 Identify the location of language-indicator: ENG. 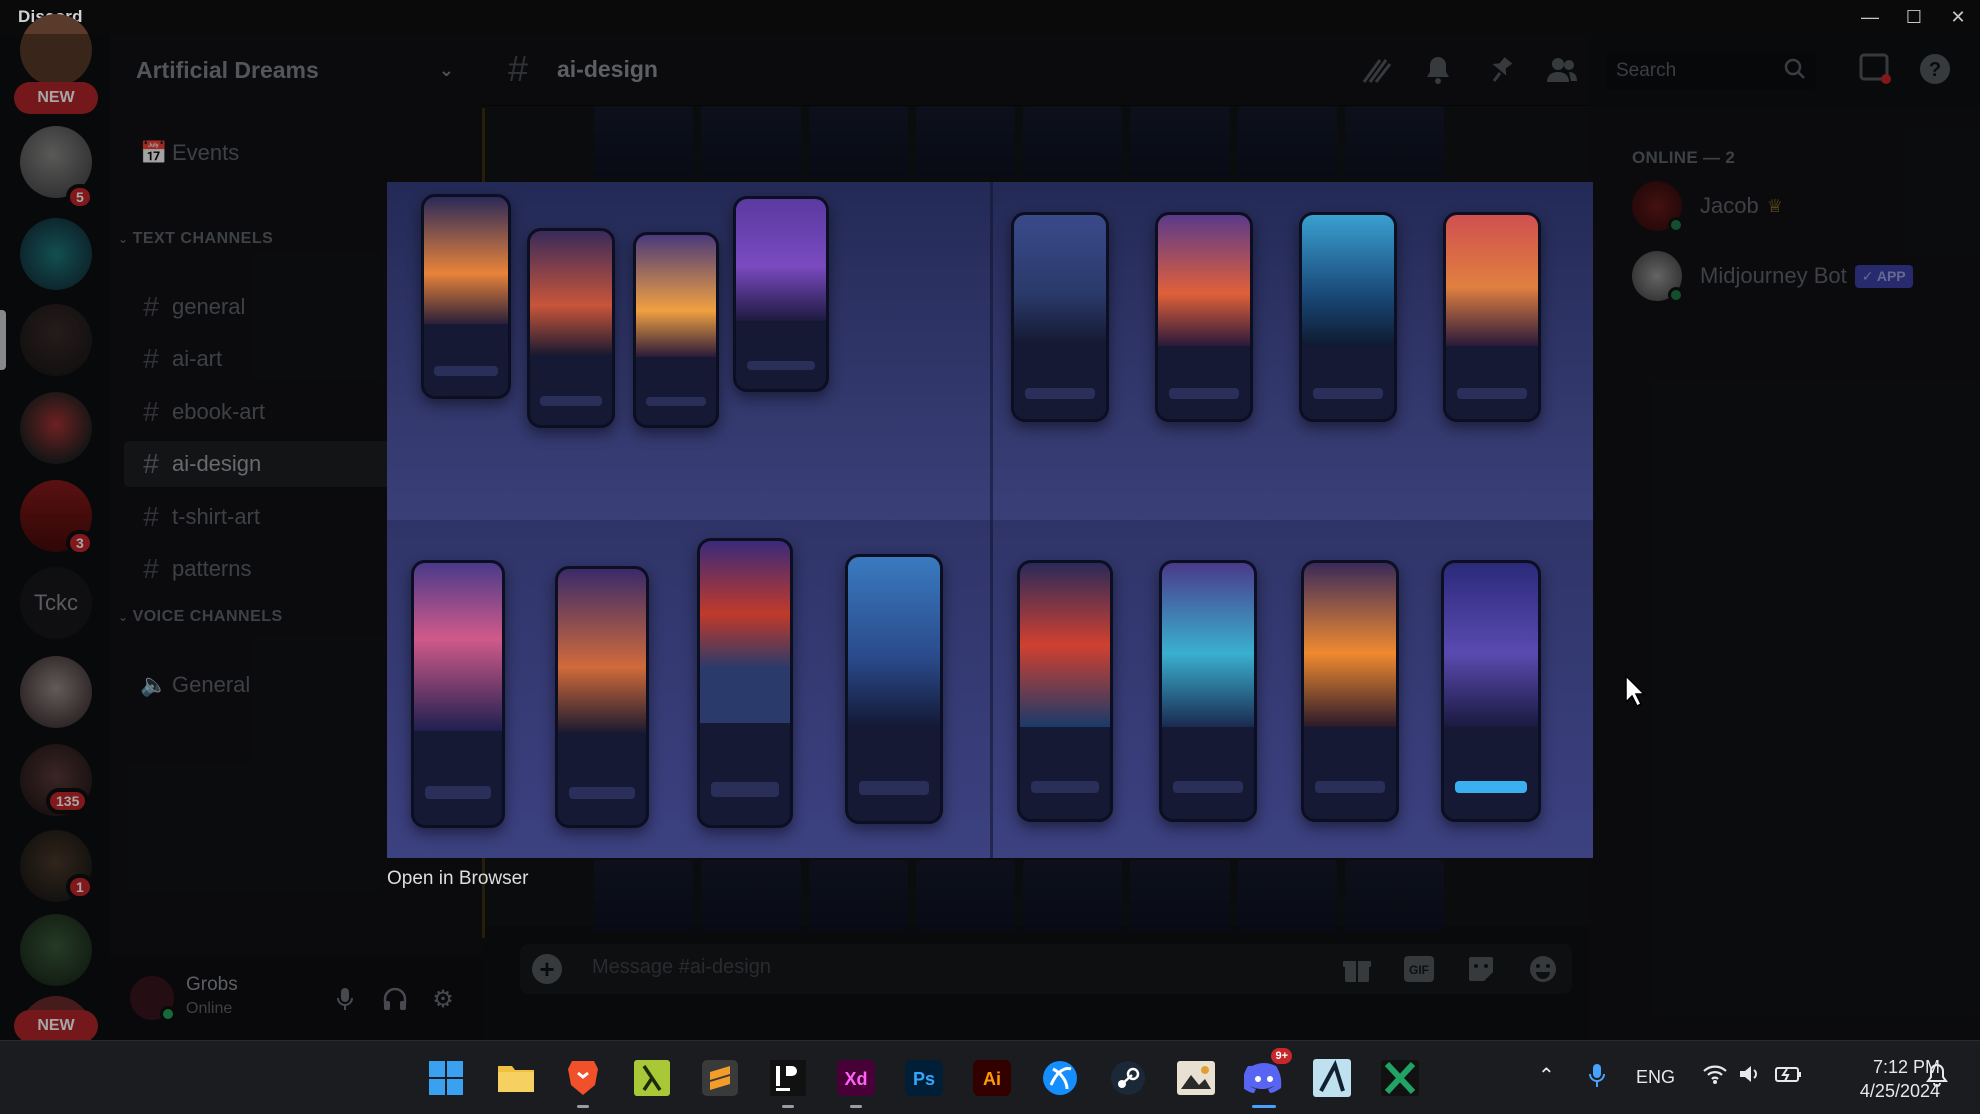
(1655, 1077).